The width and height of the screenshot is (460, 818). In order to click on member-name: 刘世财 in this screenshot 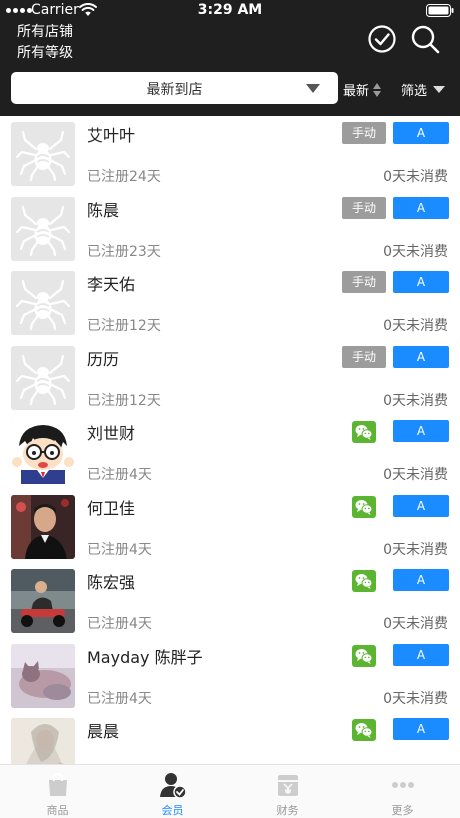, I will do `click(111, 433)`.